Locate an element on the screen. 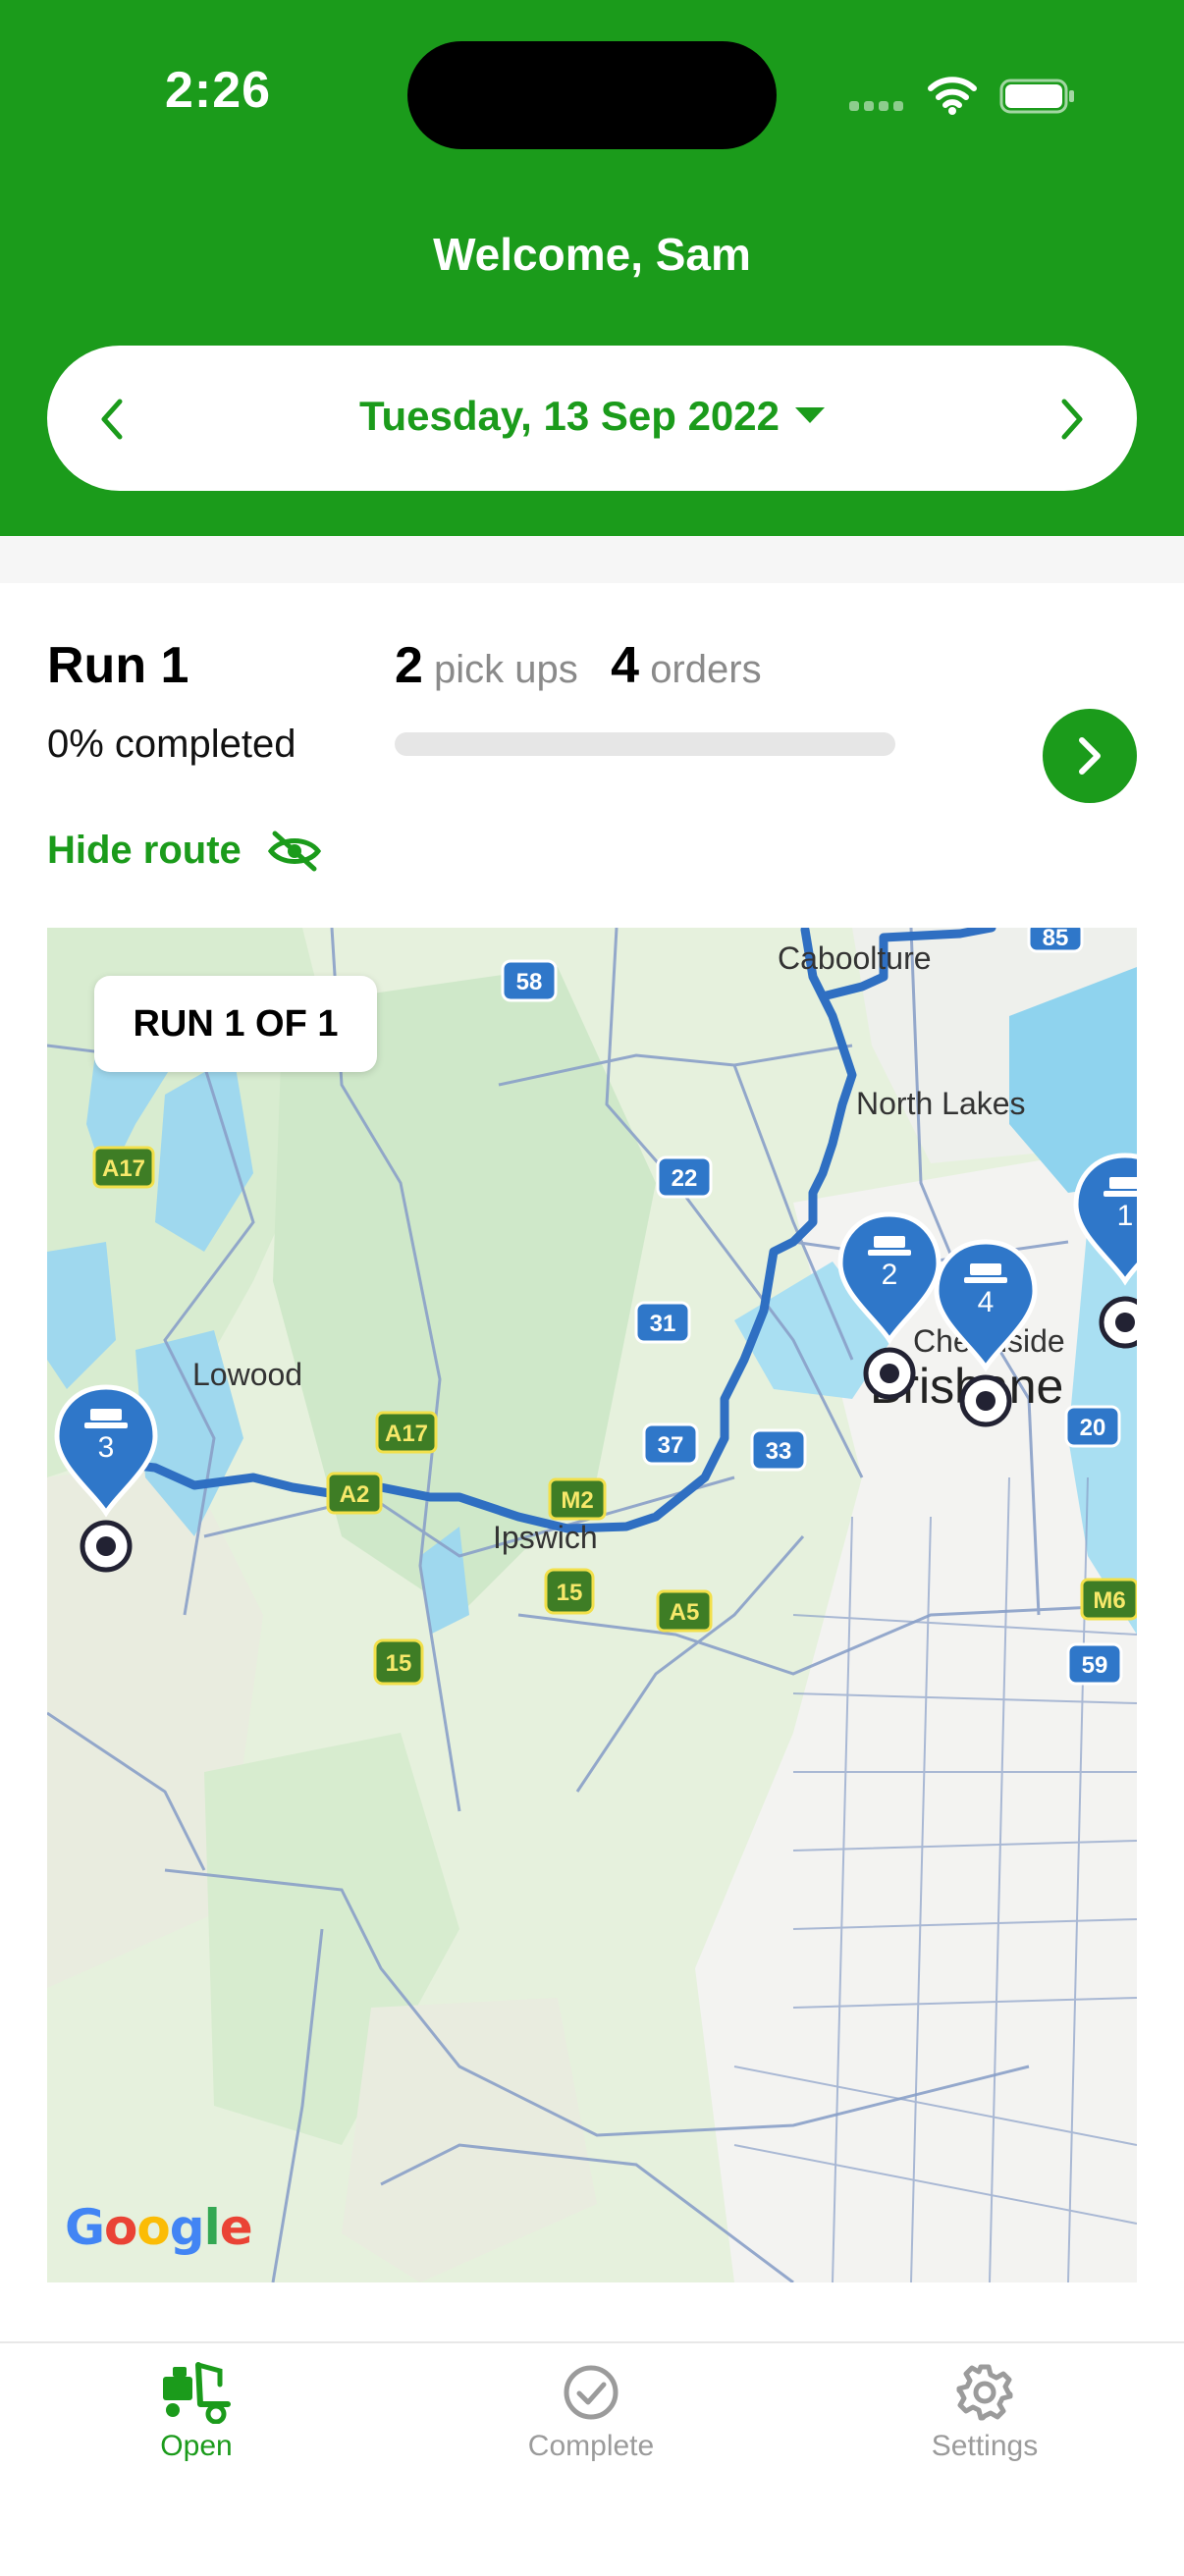 This screenshot has height=2576, width=1184. stop-3-number: 3 is located at coordinates (106, 1447).